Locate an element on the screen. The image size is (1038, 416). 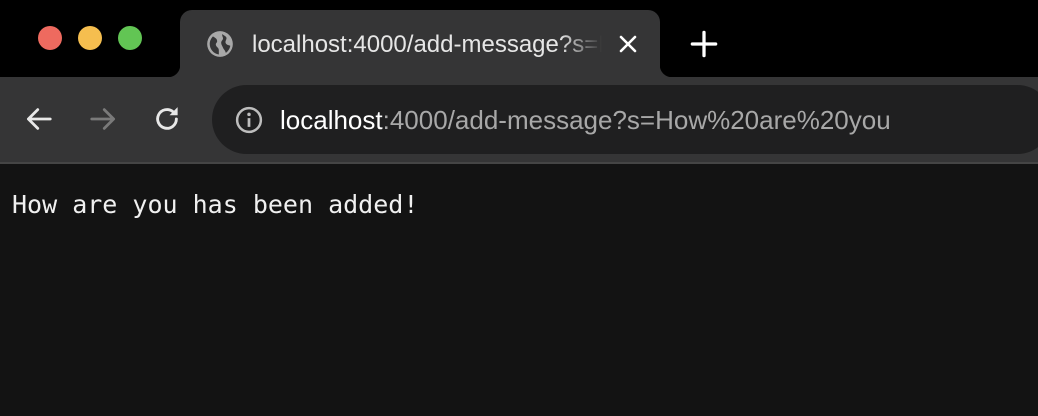
url-host: localhost is located at coordinates (331, 120).